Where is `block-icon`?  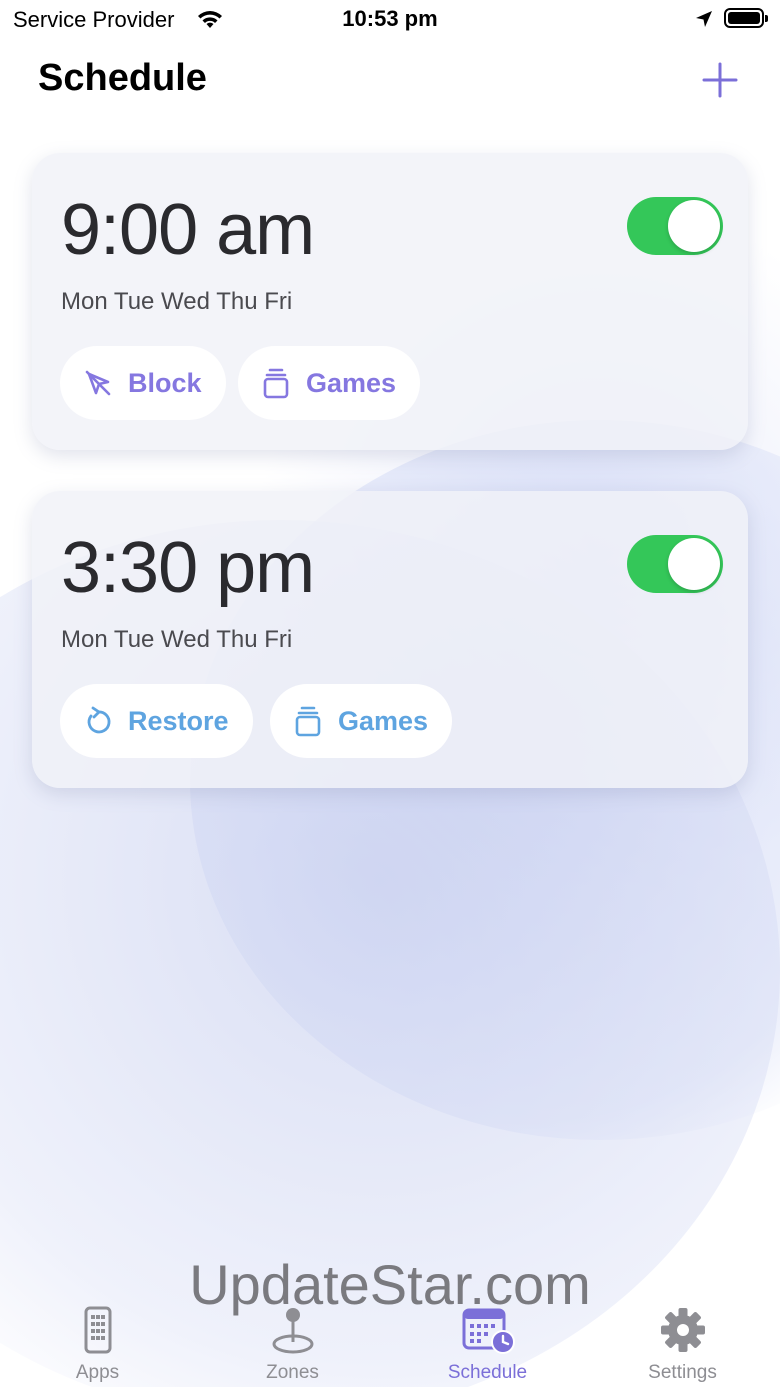
block-icon is located at coordinates (98, 383).